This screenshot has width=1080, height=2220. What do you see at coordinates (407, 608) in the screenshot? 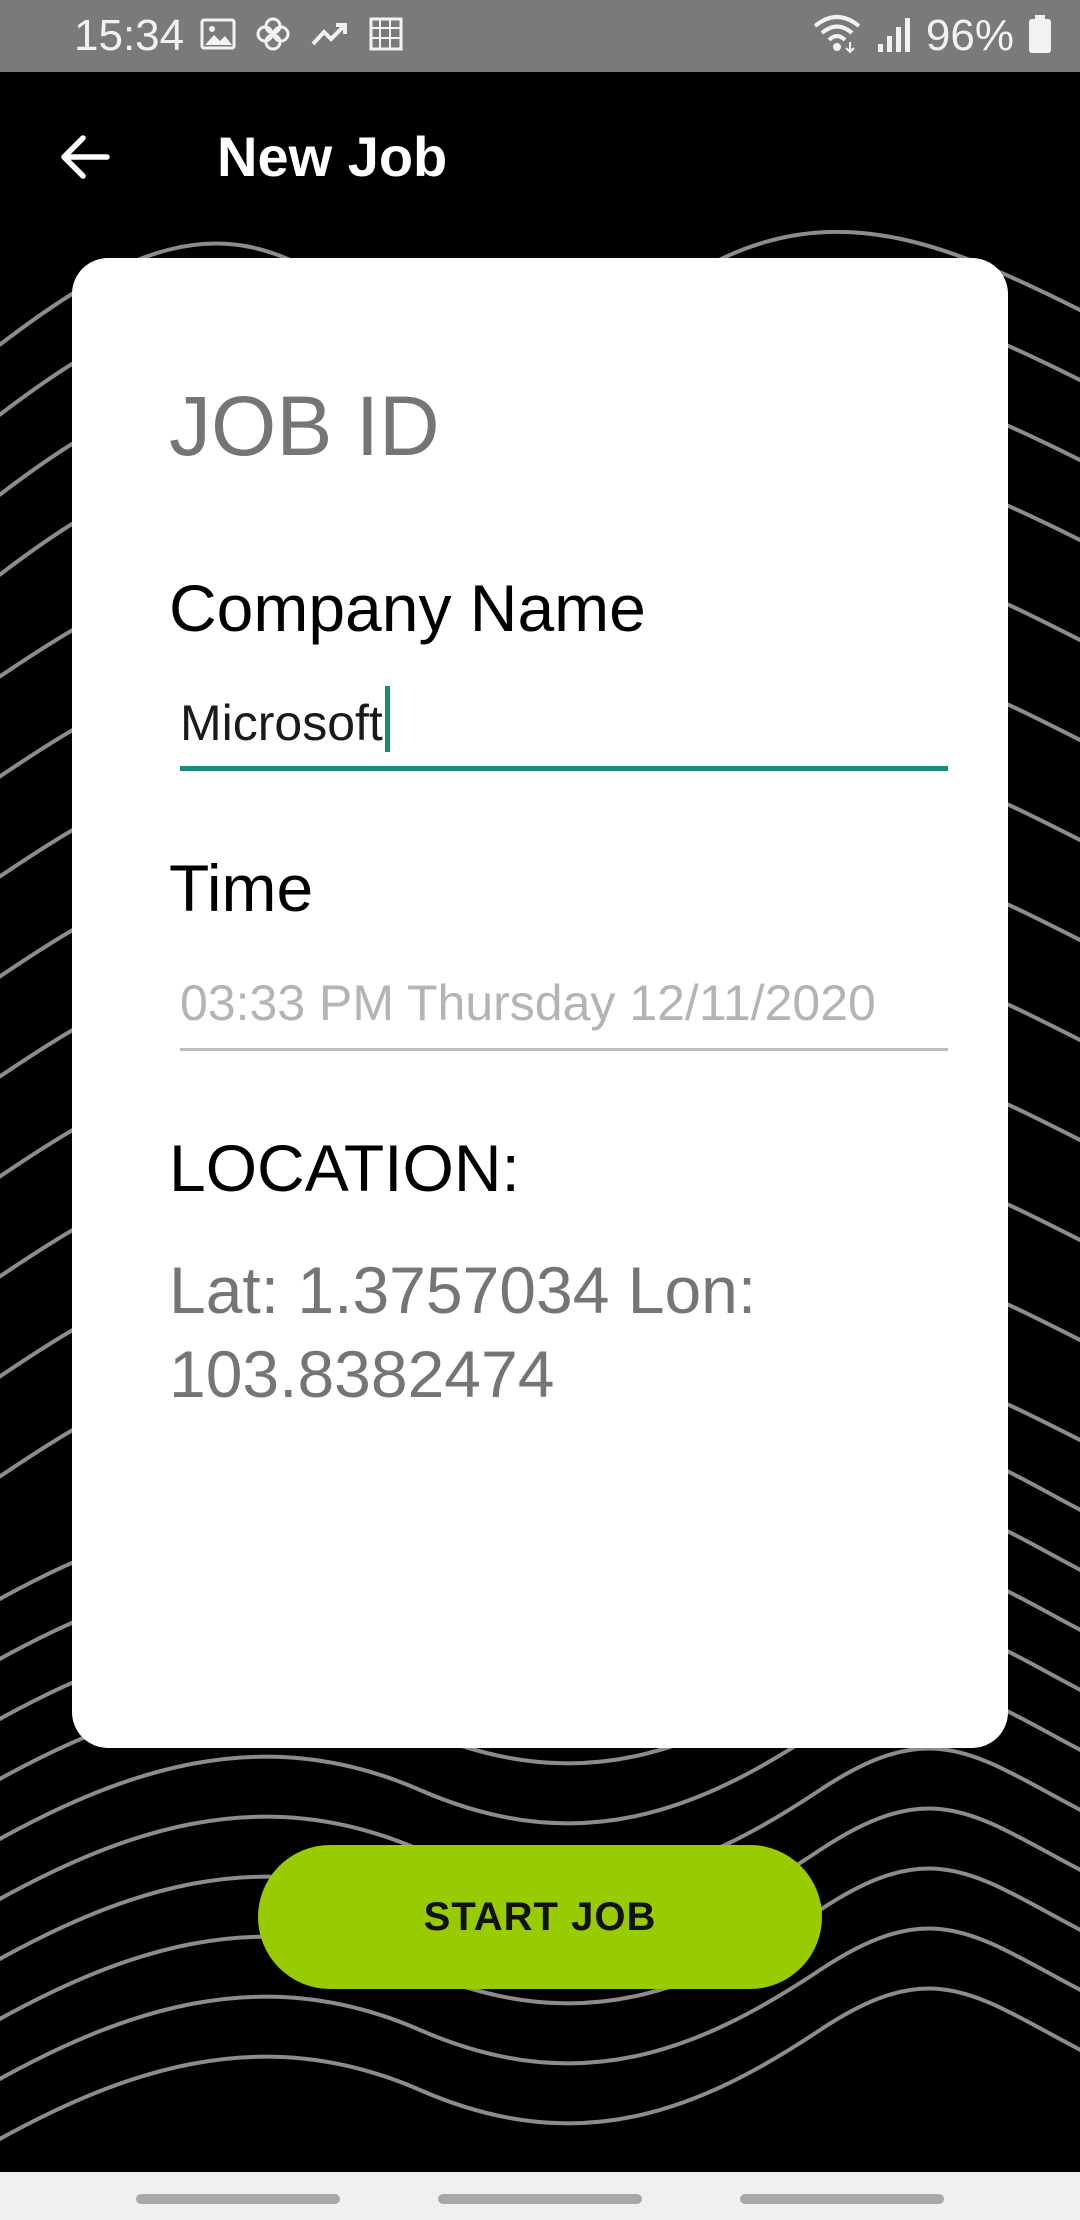
I see `company-name-label: Company Name` at bounding box center [407, 608].